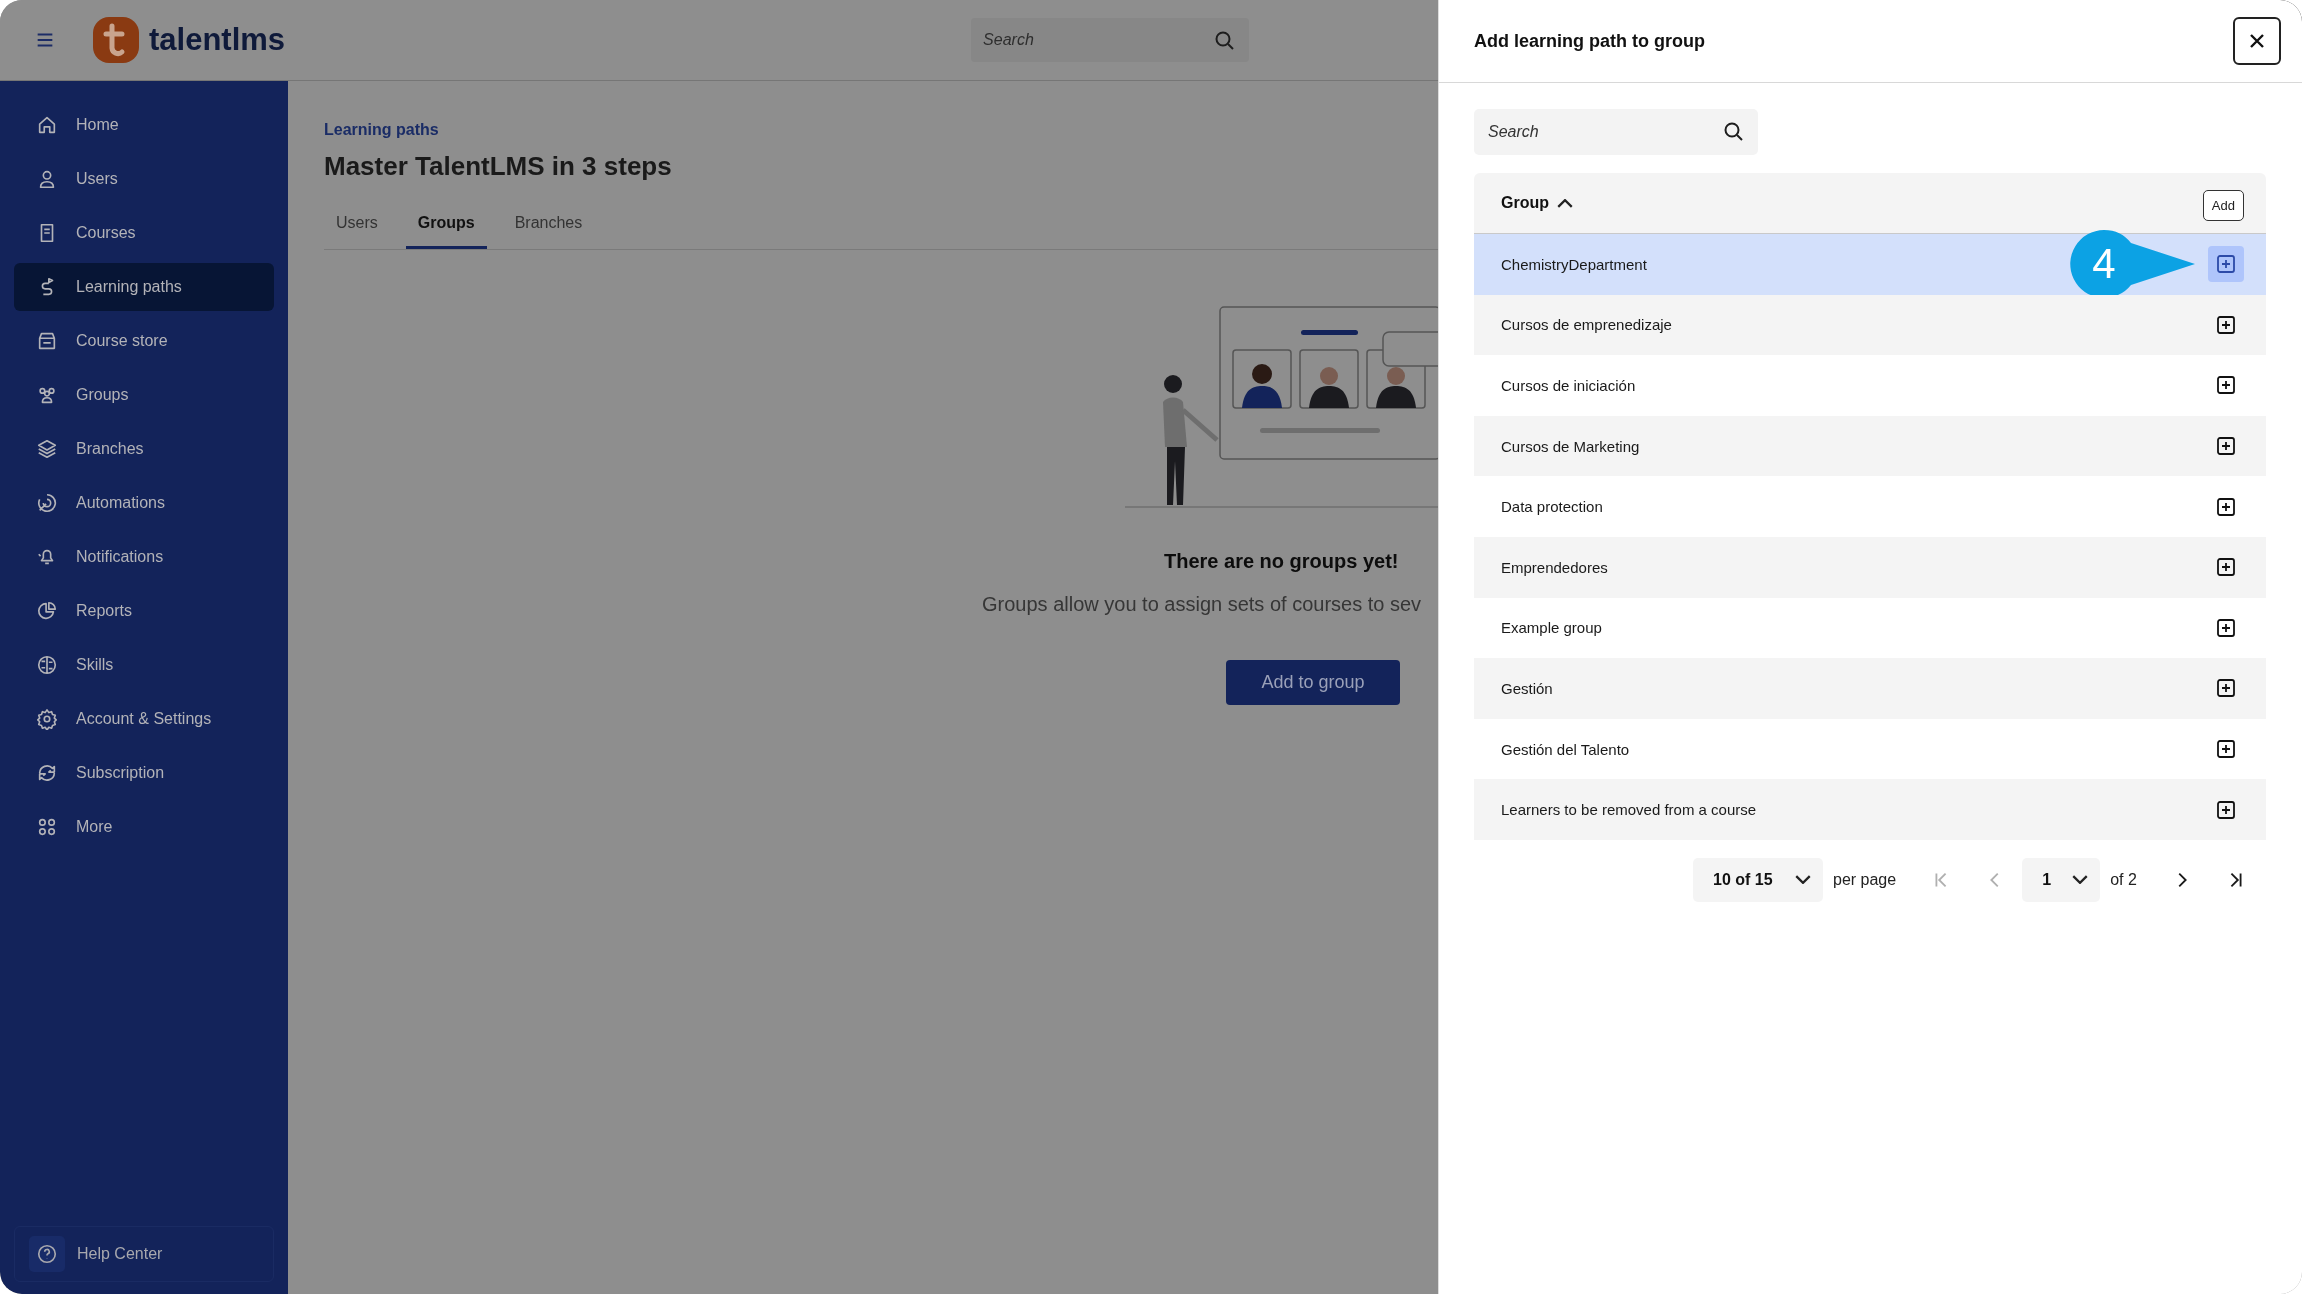  What do you see at coordinates (116, 40) in the screenshot?
I see `logo-icon` at bounding box center [116, 40].